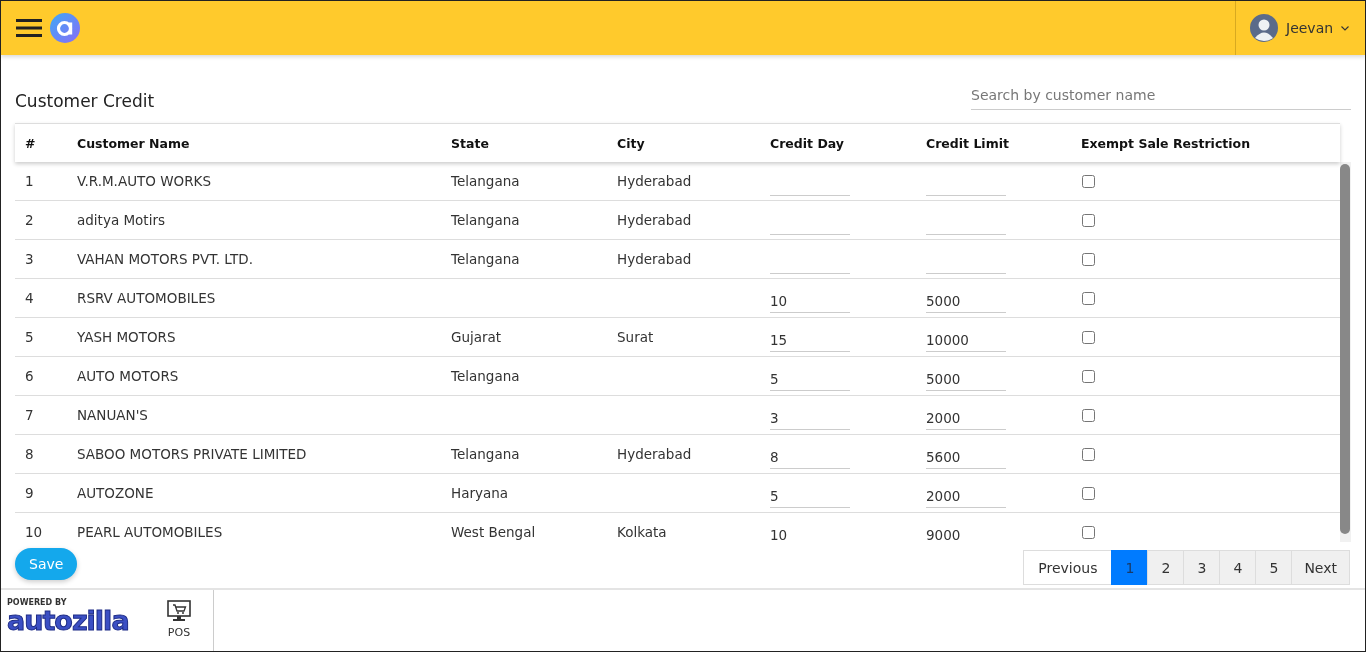  What do you see at coordinates (810, 340) in the screenshot?
I see `credit-day-field: 15` at bounding box center [810, 340].